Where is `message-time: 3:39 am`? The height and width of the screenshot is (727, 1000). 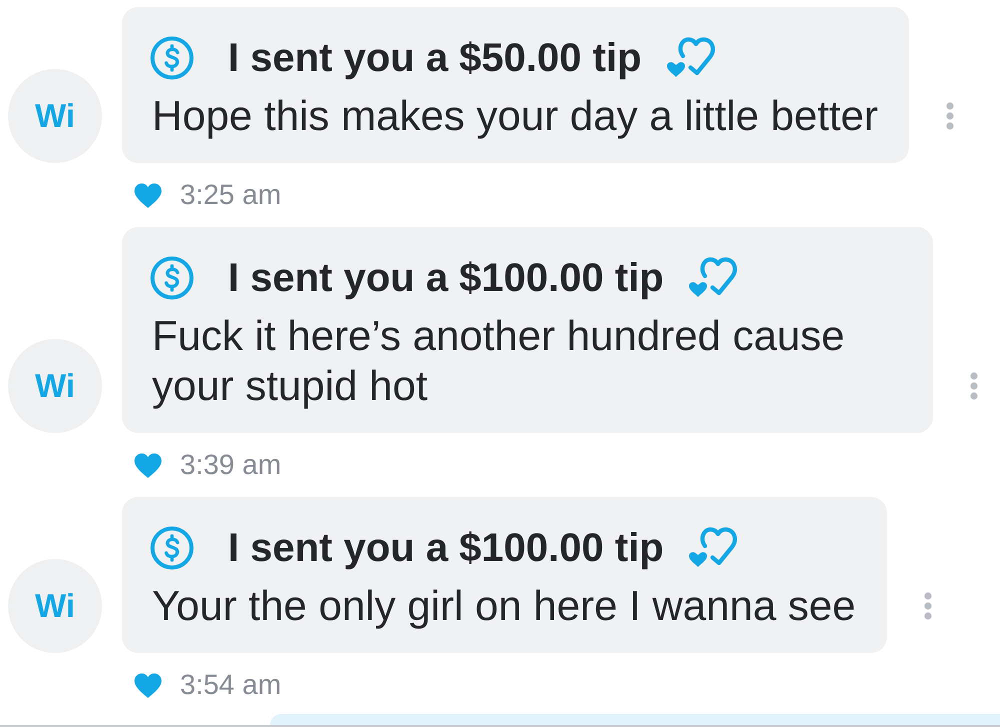
message-time: 3:39 am is located at coordinates (231, 465).